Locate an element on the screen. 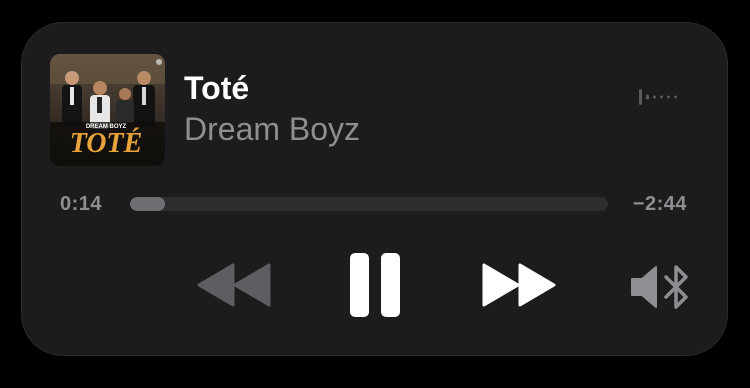 The image size is (750, 388). remaining-time: −2:44 is located at coordinates (659, 204).